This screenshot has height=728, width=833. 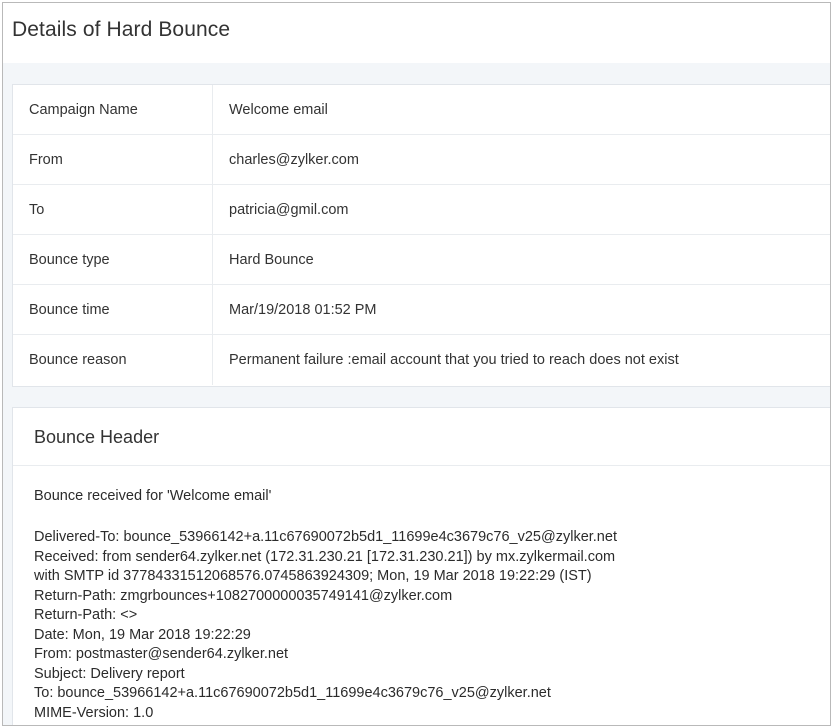 I want to click on bounce-header-intro: Bounce received for 'Welcome email', so click(x=153, y=496).